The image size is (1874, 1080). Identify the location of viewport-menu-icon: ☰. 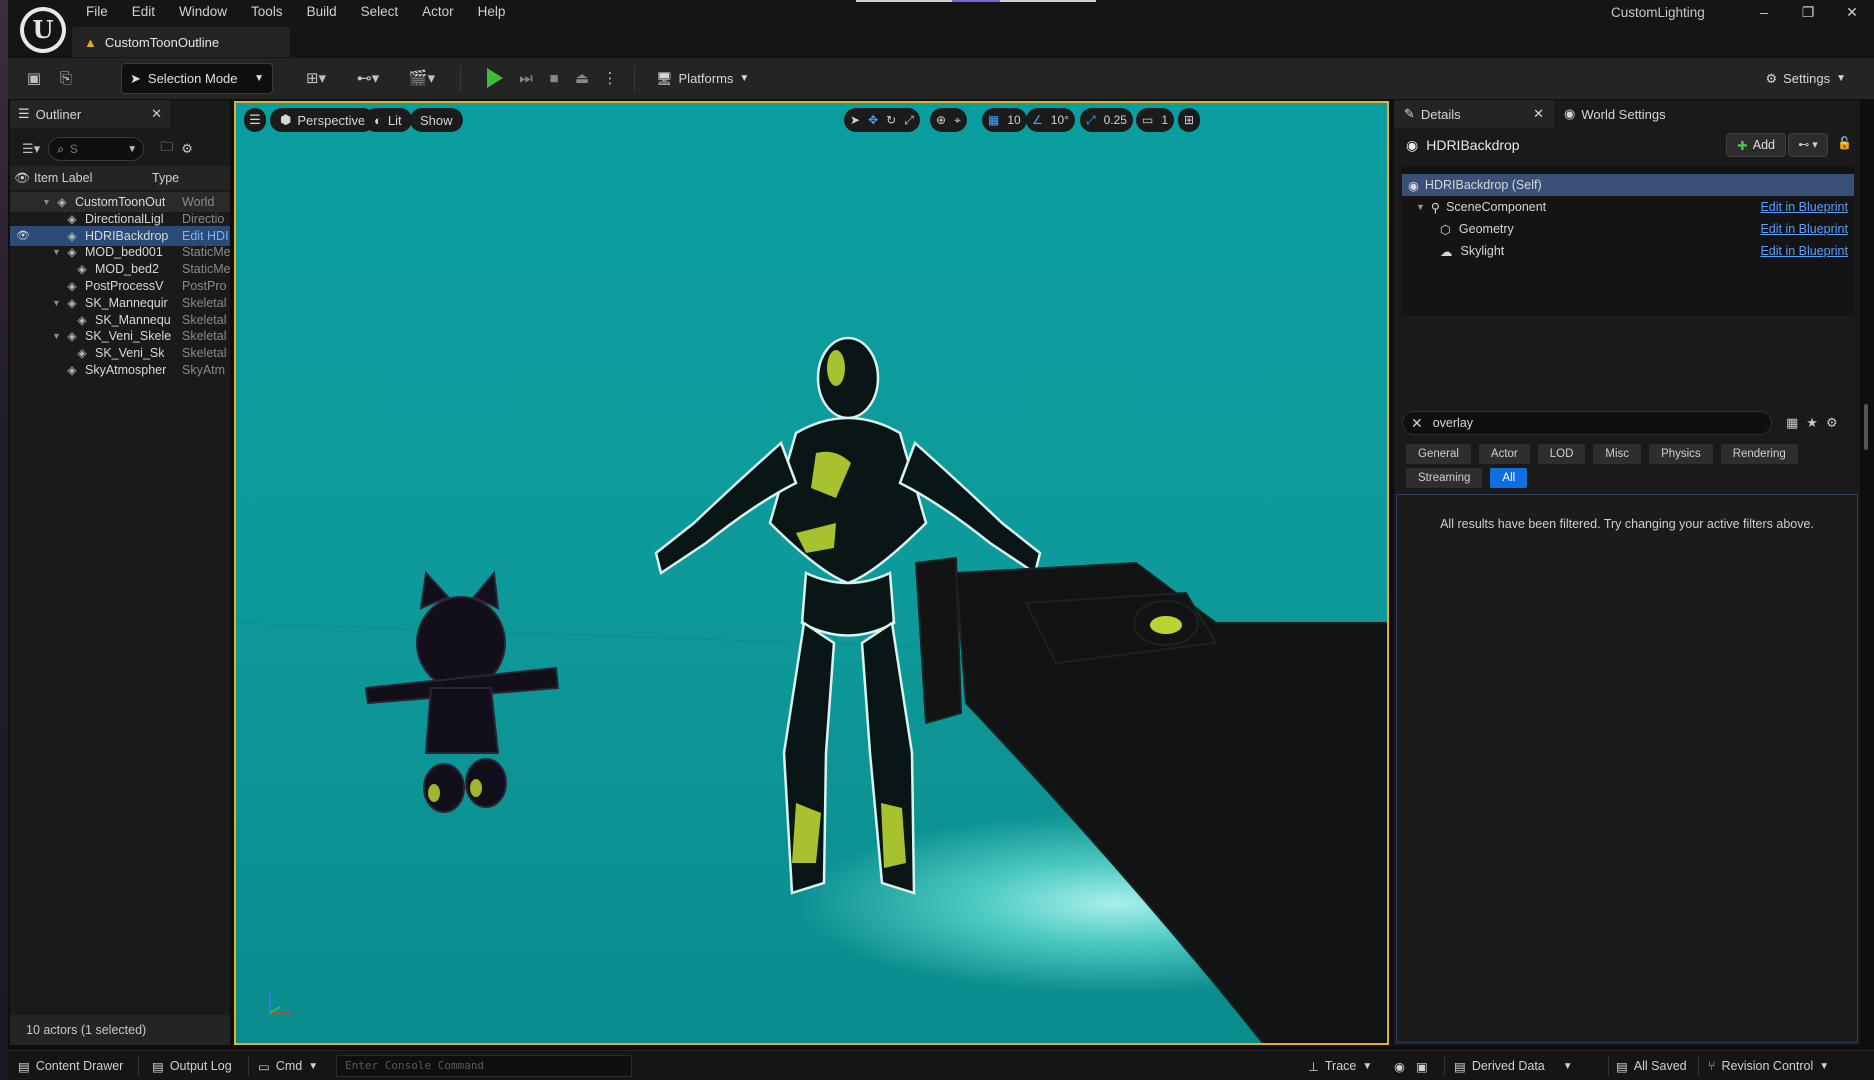
(255, 120).